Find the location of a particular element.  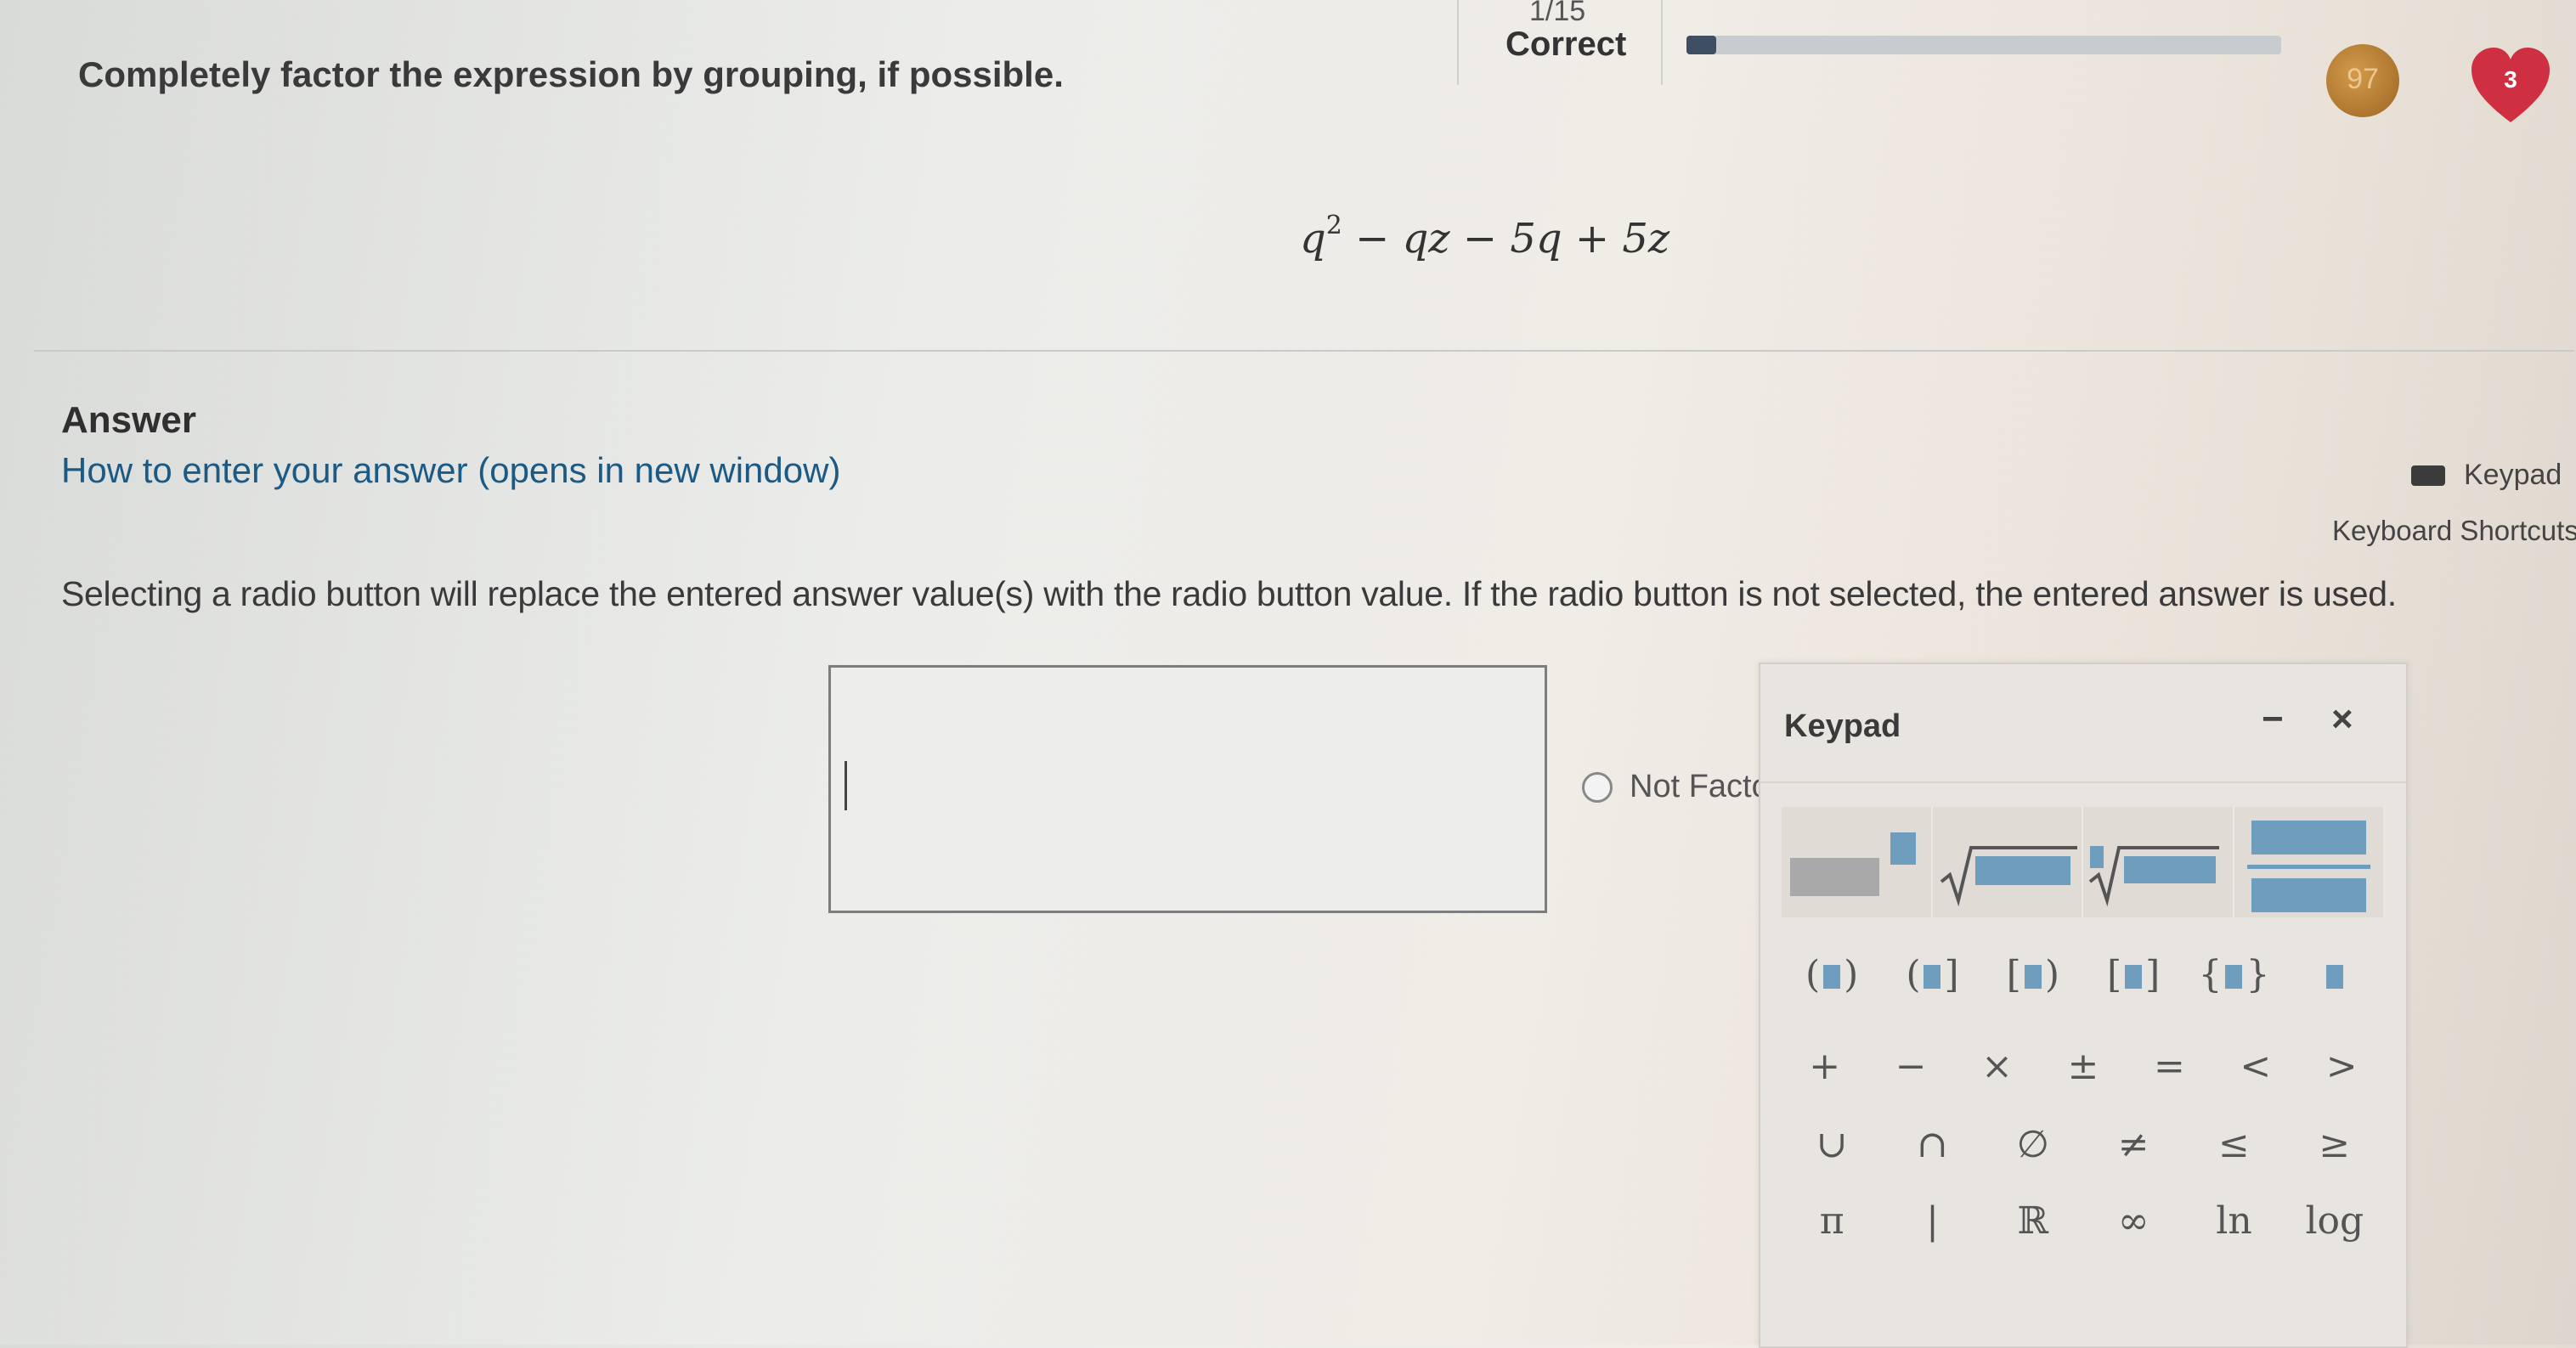

progress-bar is located at coordinates (1983, 45).